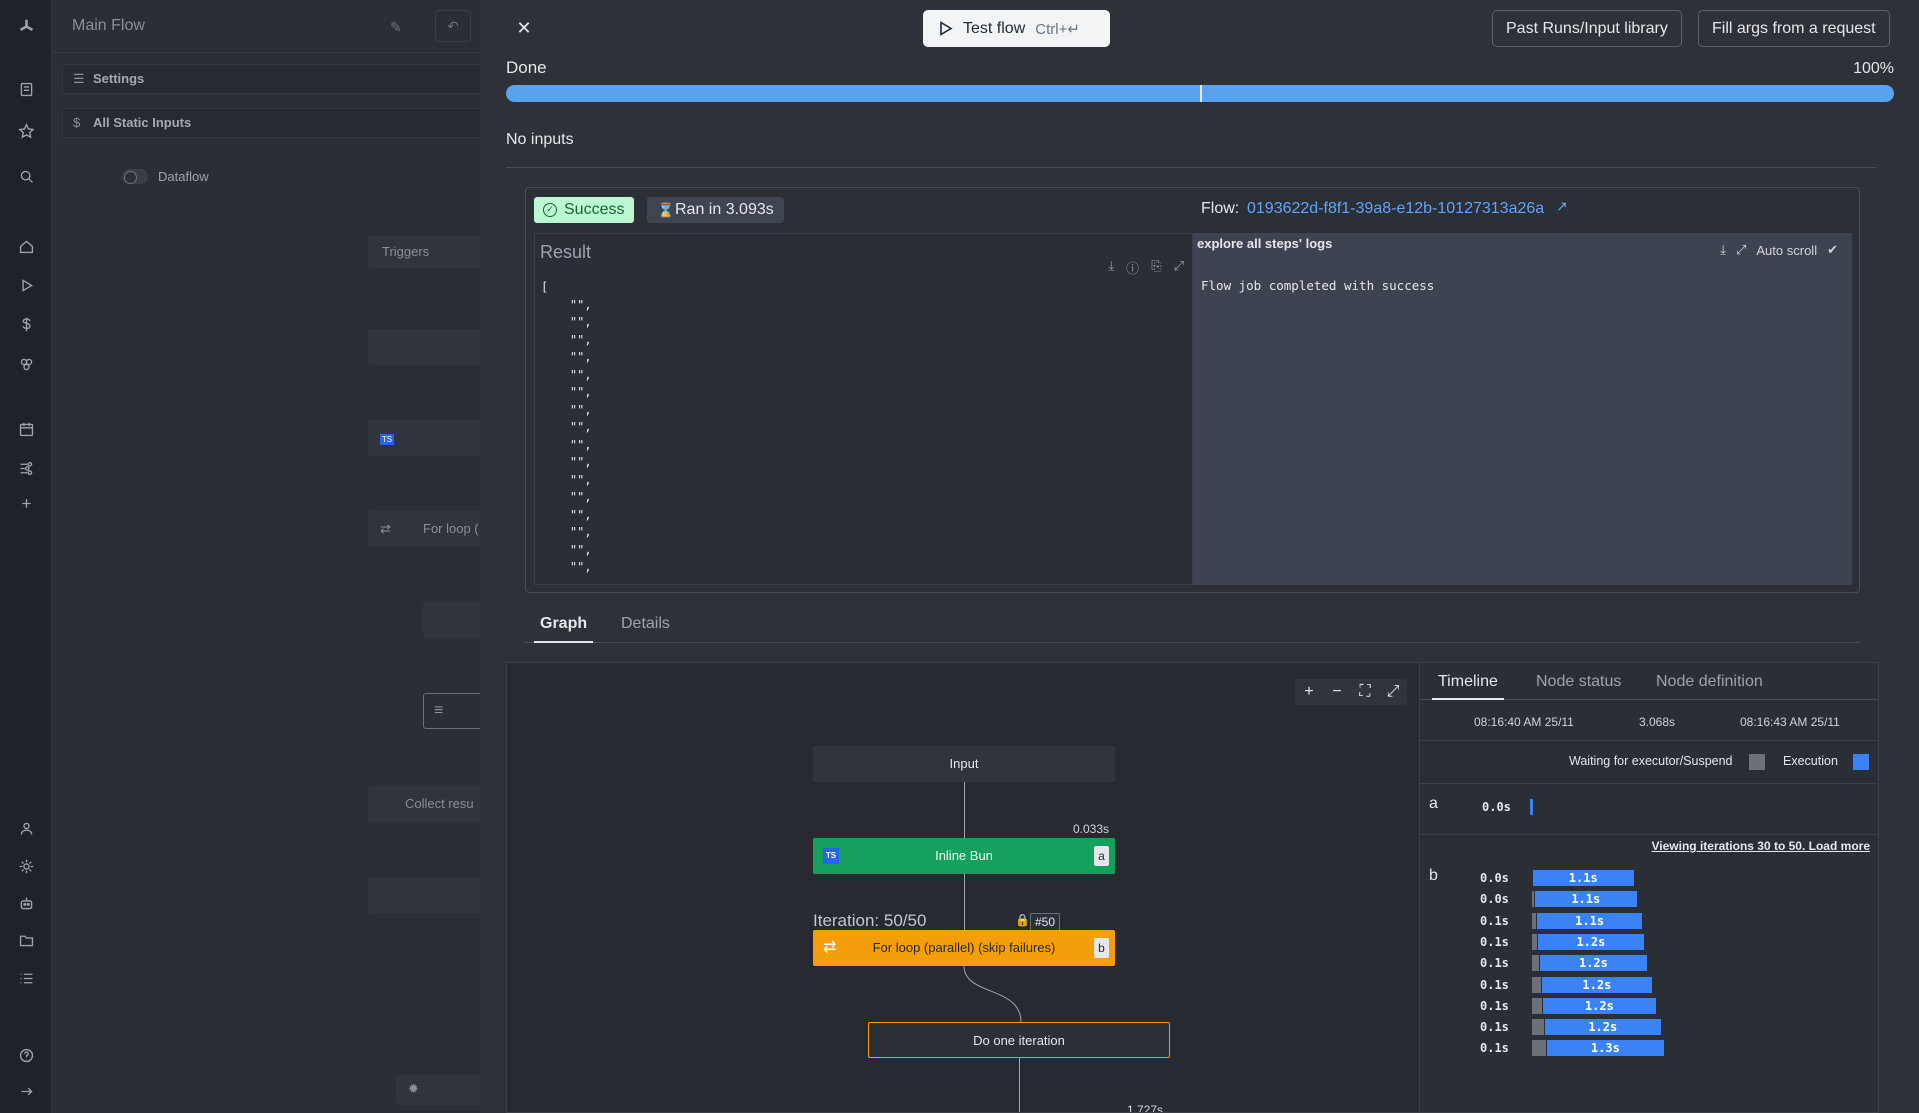 The width and height of the screenshot is (1919, 1113). Describe the element at coordinates (1365, 692) in the screenshot. I see `fit-view-icon: ⛶` at that location.